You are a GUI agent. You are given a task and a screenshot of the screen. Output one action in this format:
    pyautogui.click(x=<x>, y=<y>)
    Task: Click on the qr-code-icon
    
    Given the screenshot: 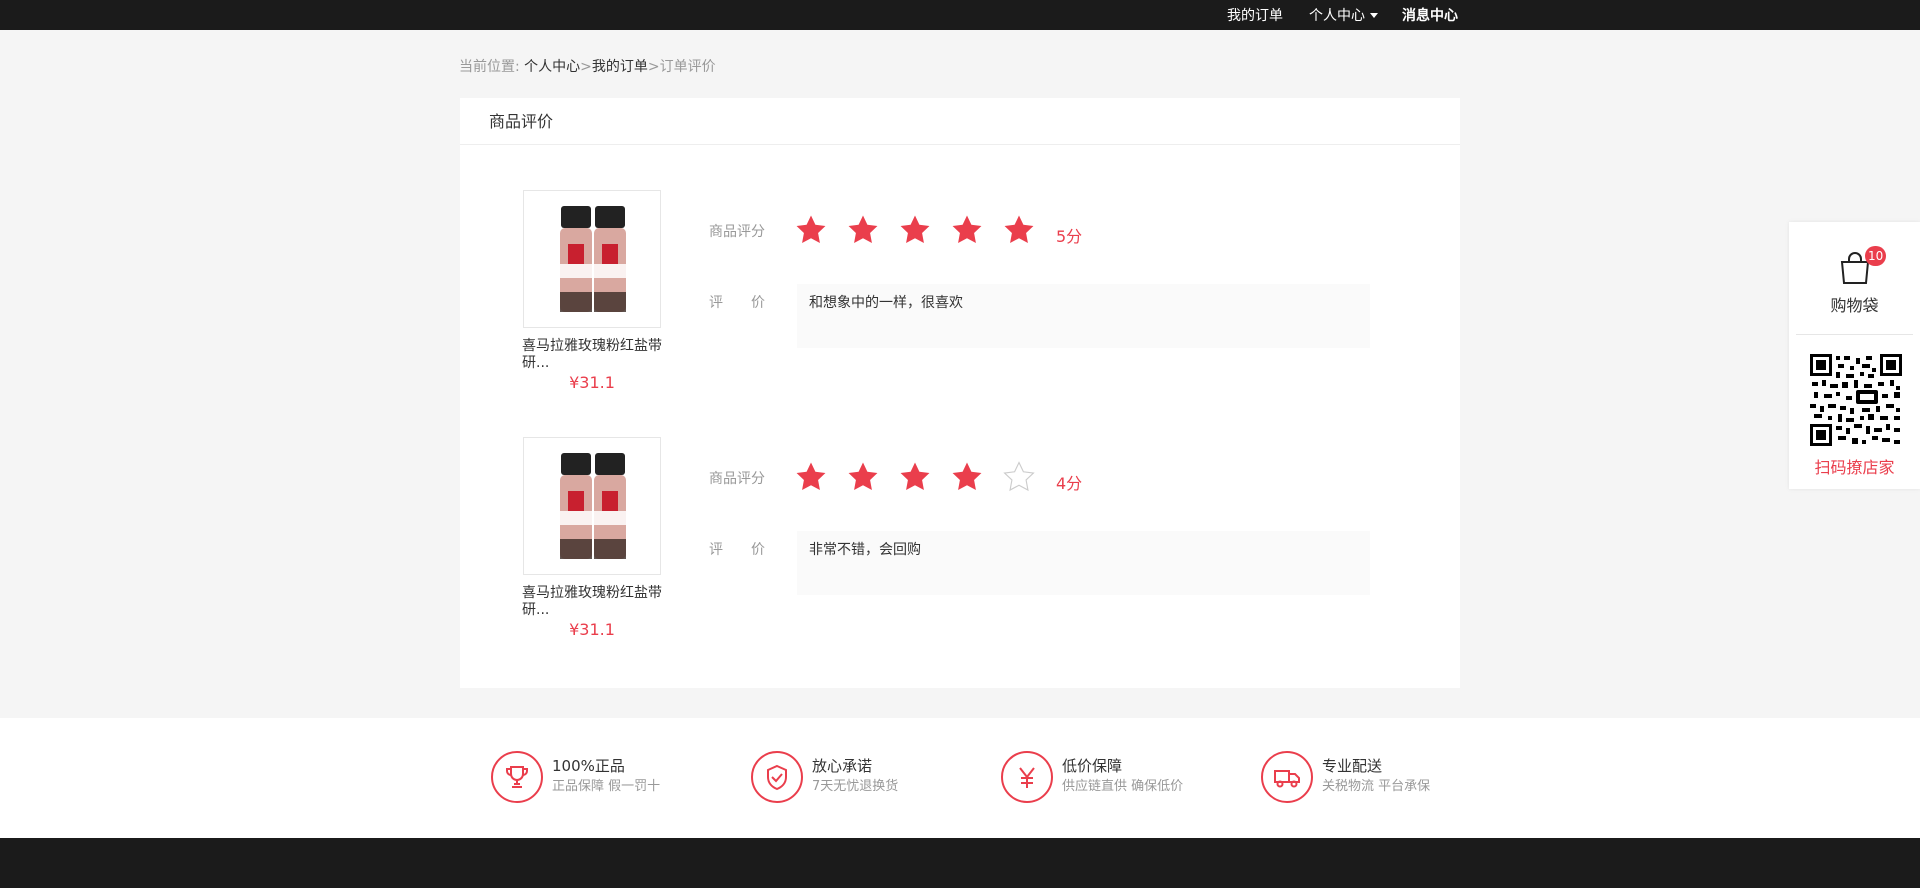 What is the action you would take?
    pyautogui.click(x=1856, y=400)
    